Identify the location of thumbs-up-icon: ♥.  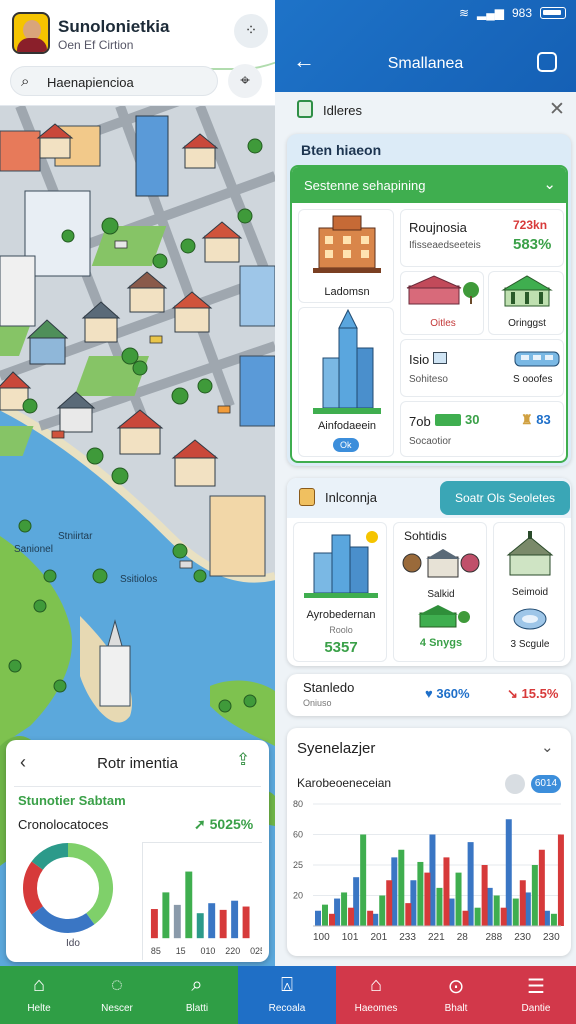
(429, 693).